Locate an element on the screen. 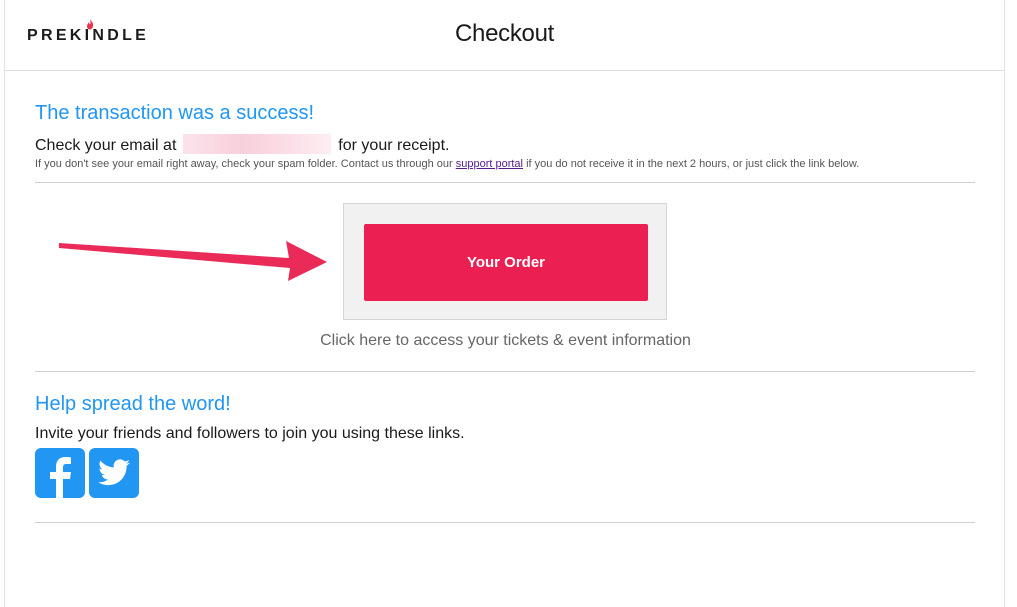 The height and width of the screenshot is (607, 1017). order-panel: Your Order is located at coordinates (505, 261).